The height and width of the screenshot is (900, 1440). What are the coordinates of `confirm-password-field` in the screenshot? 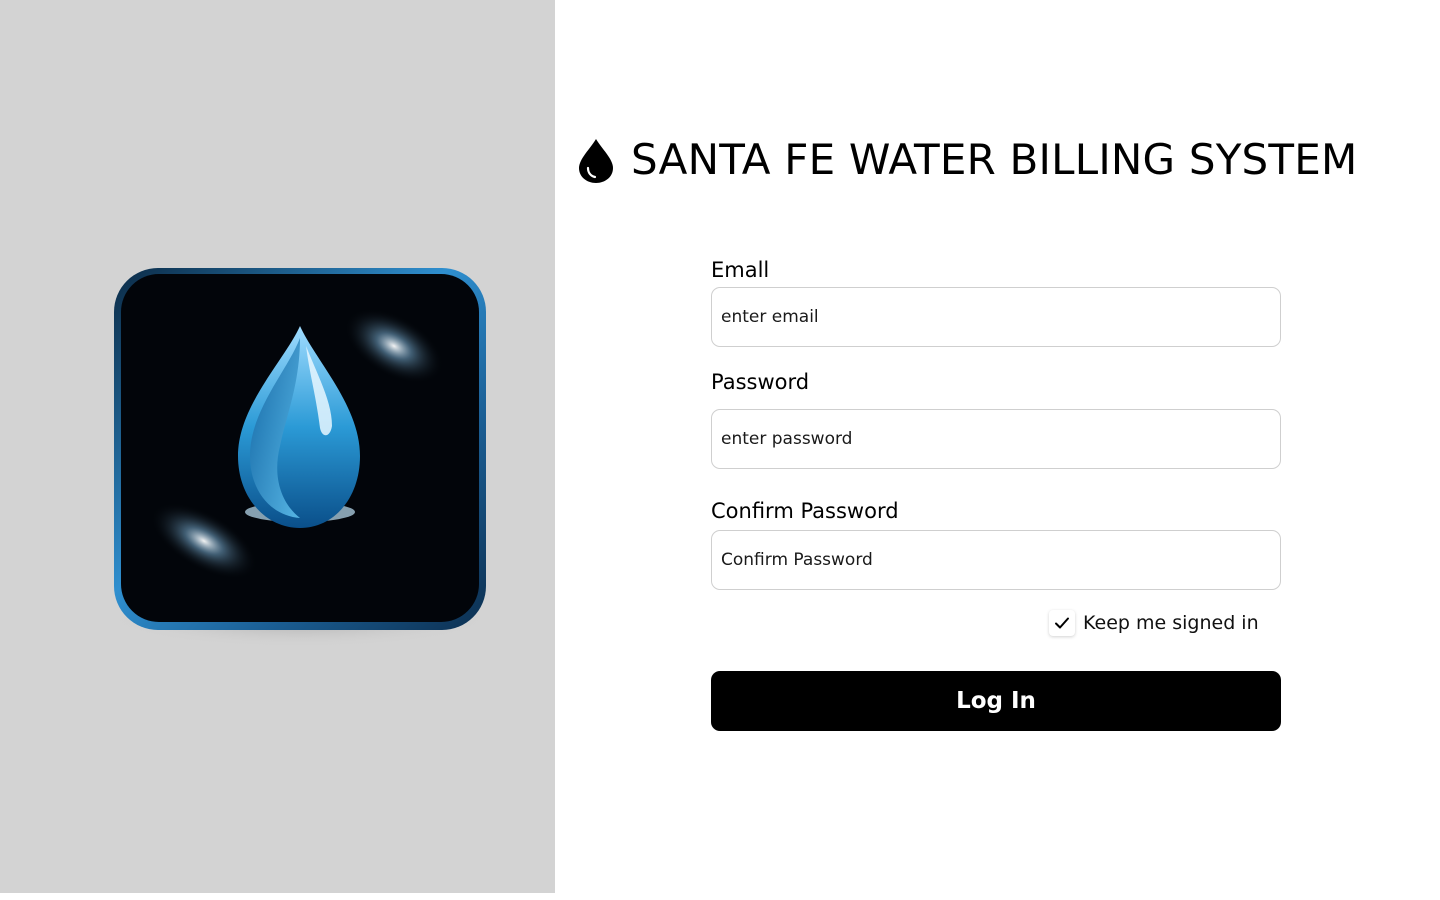 It's located at (996, 560).